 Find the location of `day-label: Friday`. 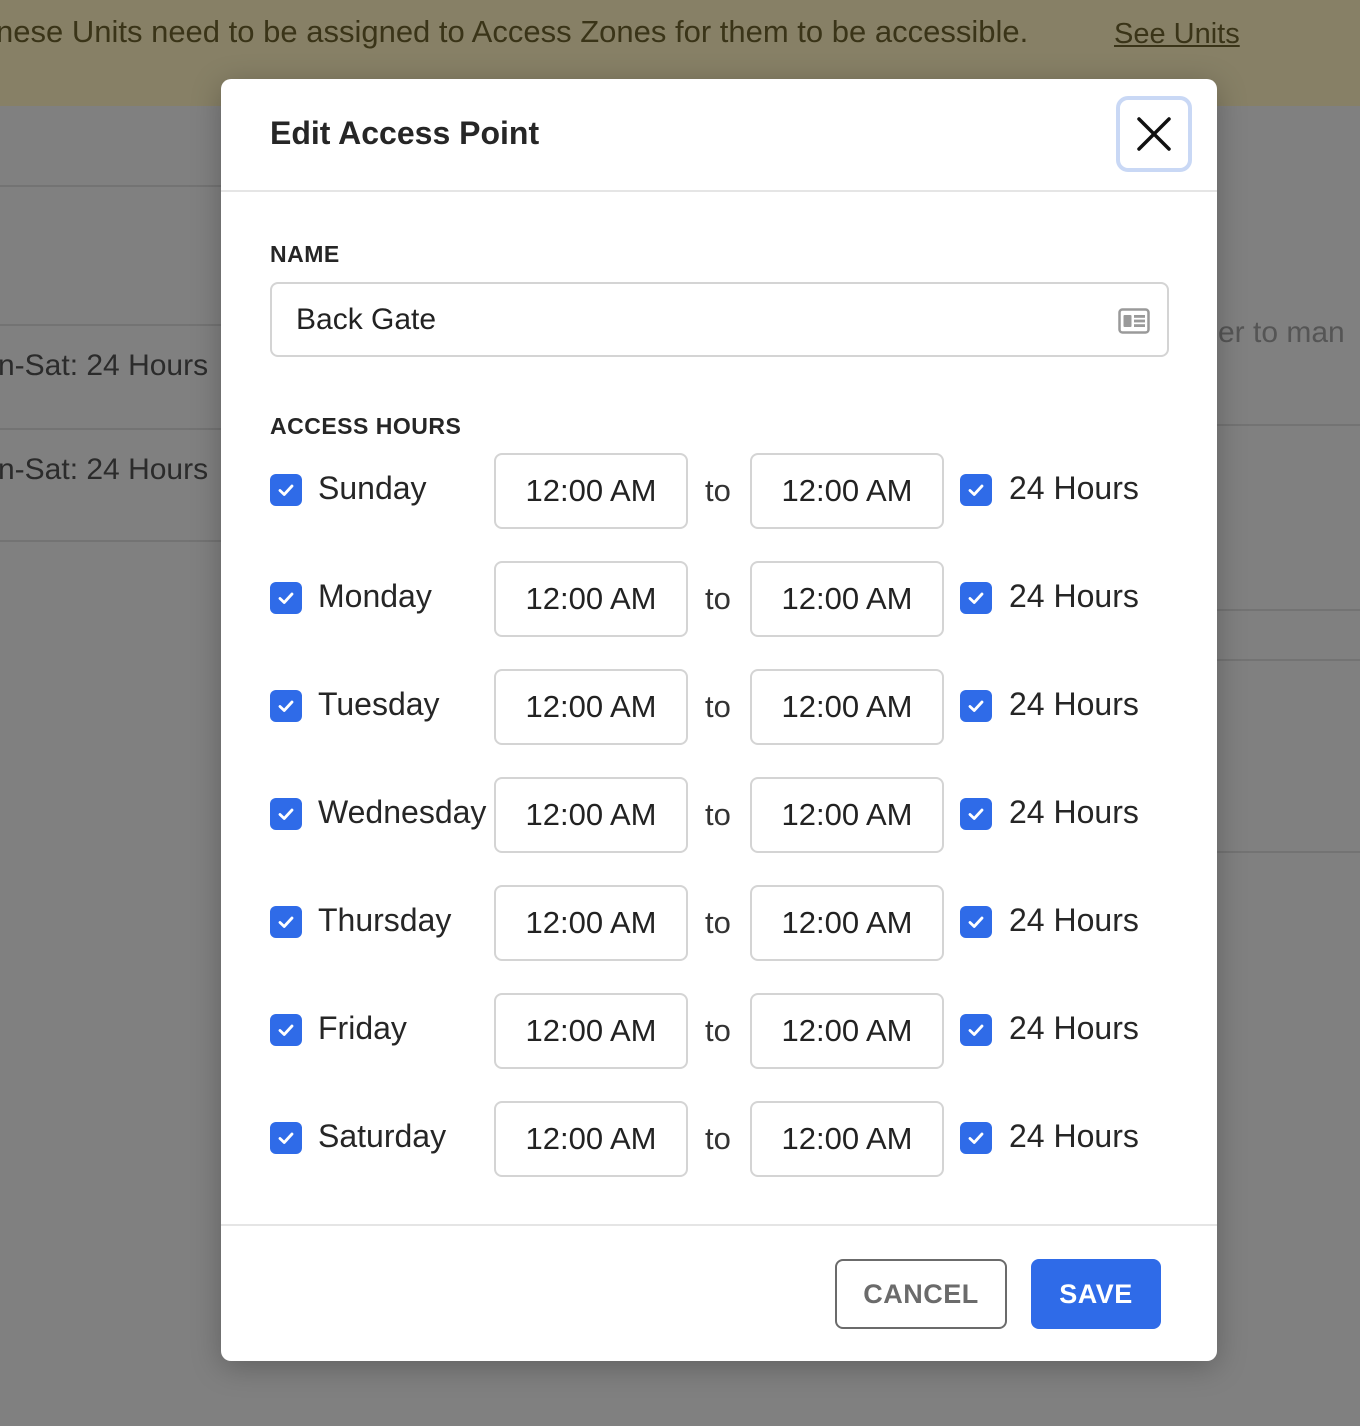

day-label: Friday is located at coordinates (362, 1028).